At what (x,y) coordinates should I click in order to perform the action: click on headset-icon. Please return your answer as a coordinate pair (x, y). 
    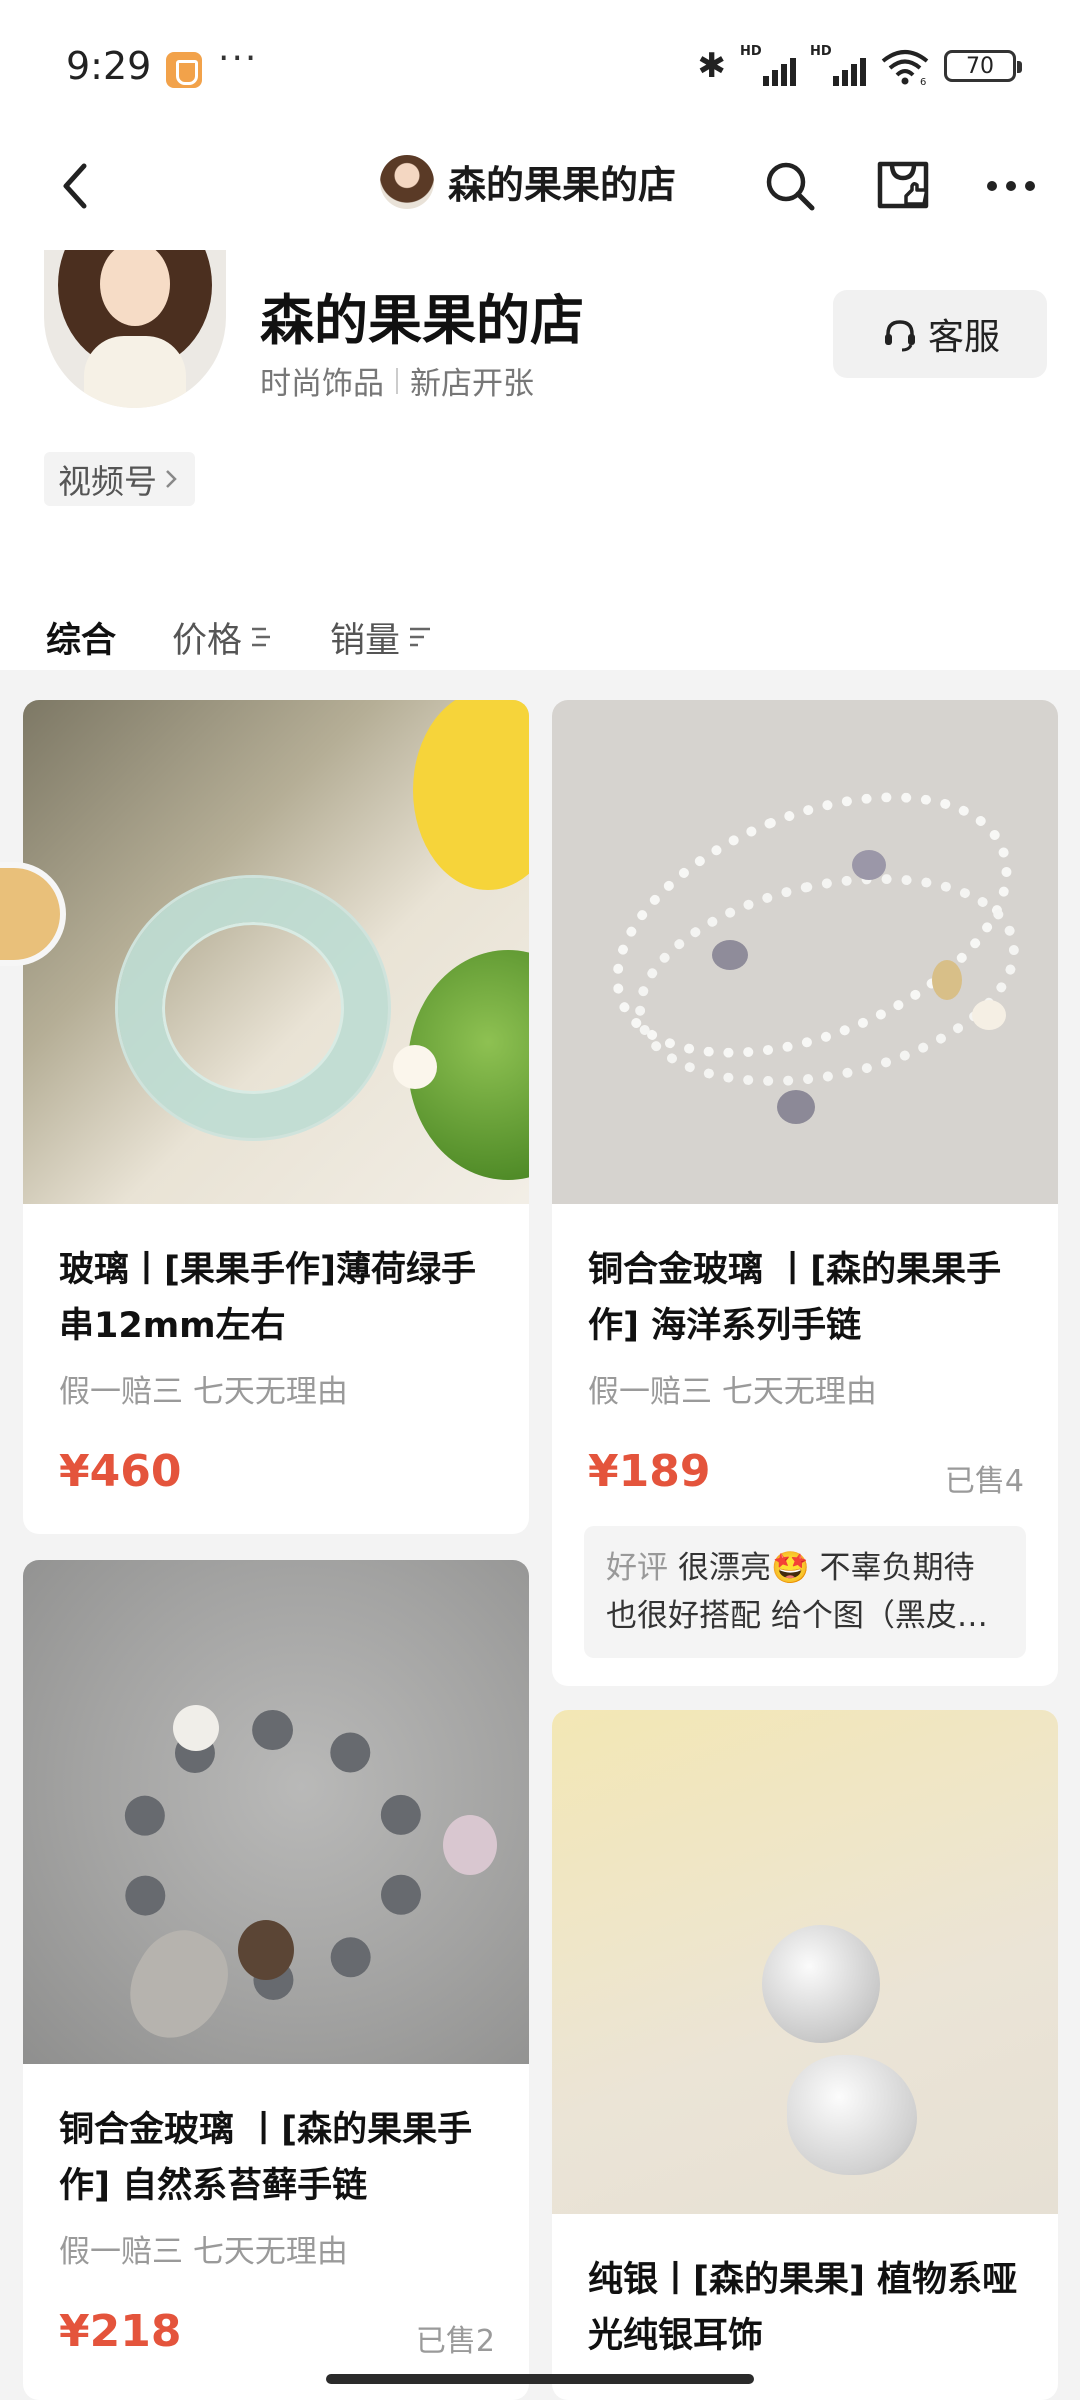
    Looking at the image, I should click on (899, 336).